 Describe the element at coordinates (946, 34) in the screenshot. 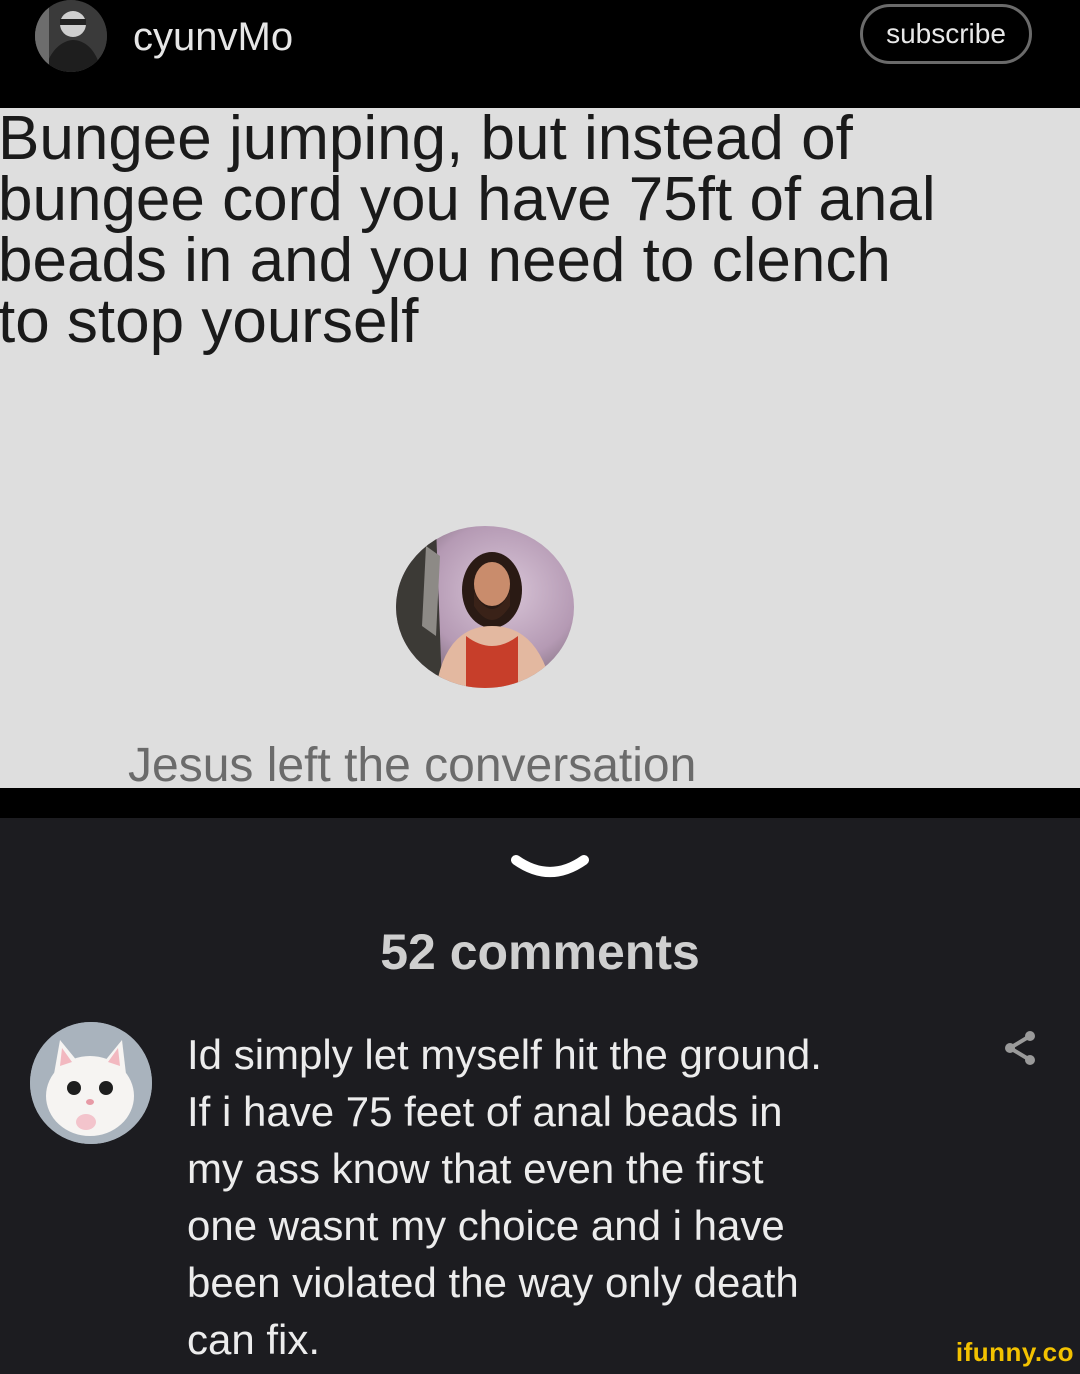

I see `subscribe-button: subscribe` at that location.